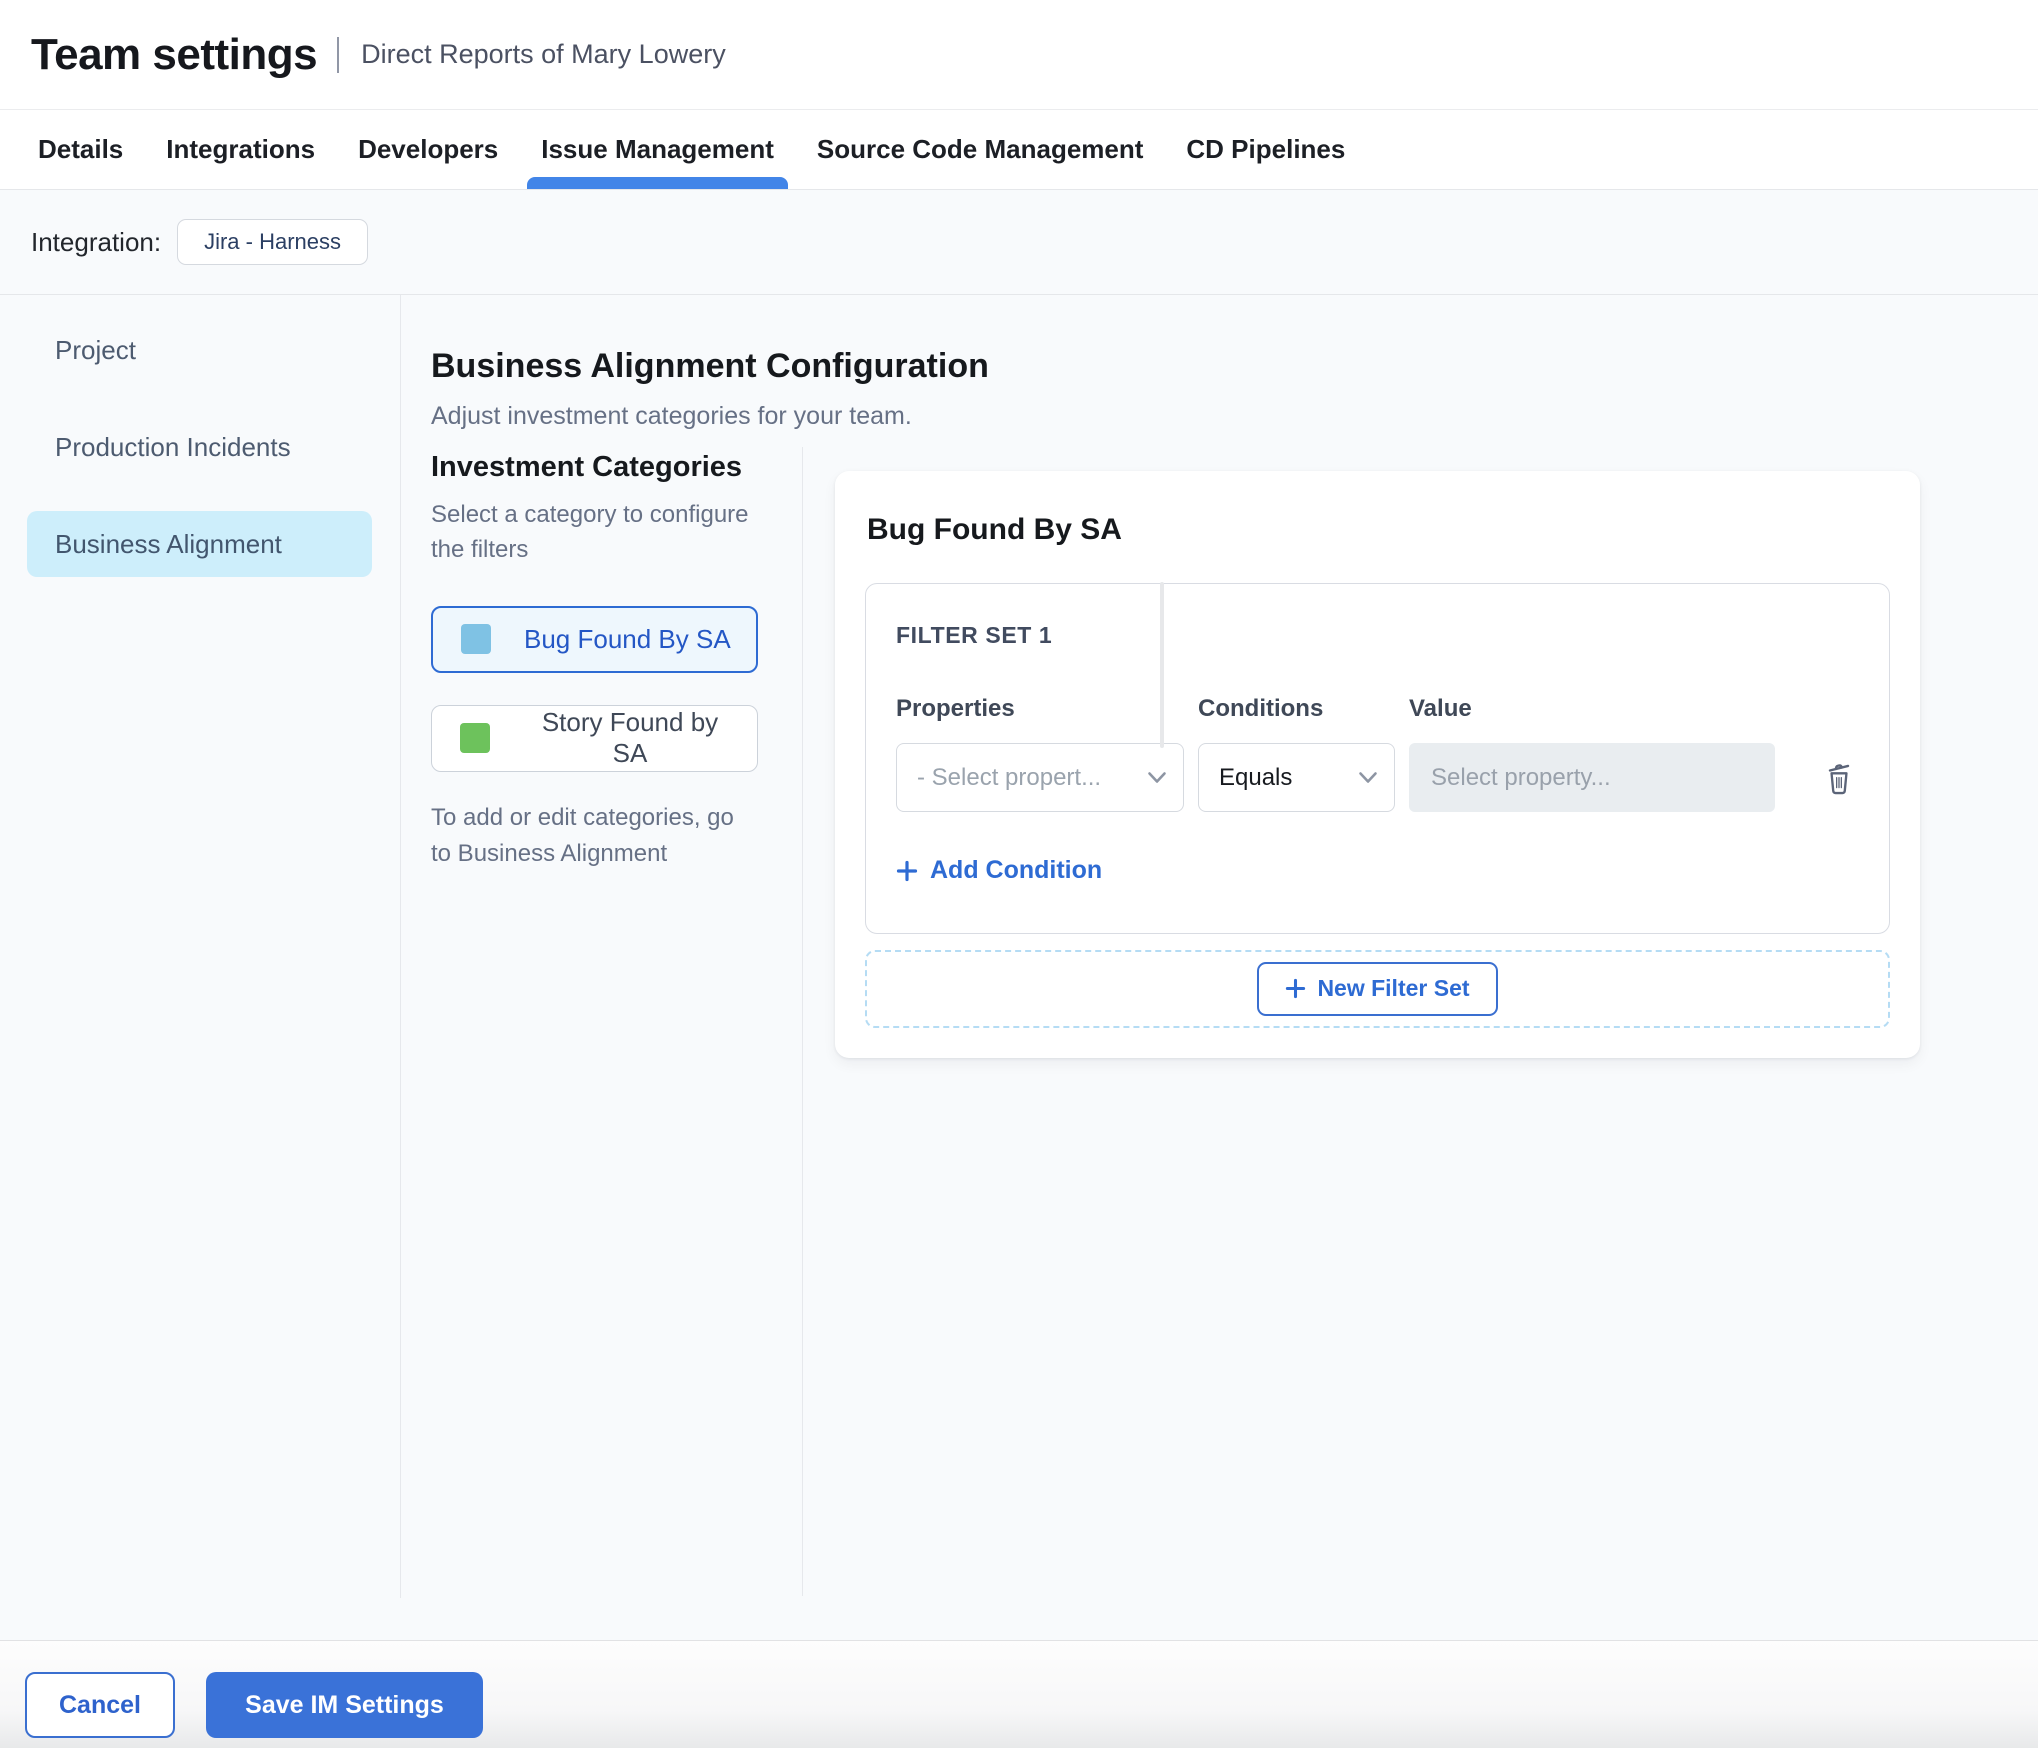 The height and width of the screenshot is (1748, 2038). I want to click on new-filter-set-zone: New Filter Set, so click(1377, 988).